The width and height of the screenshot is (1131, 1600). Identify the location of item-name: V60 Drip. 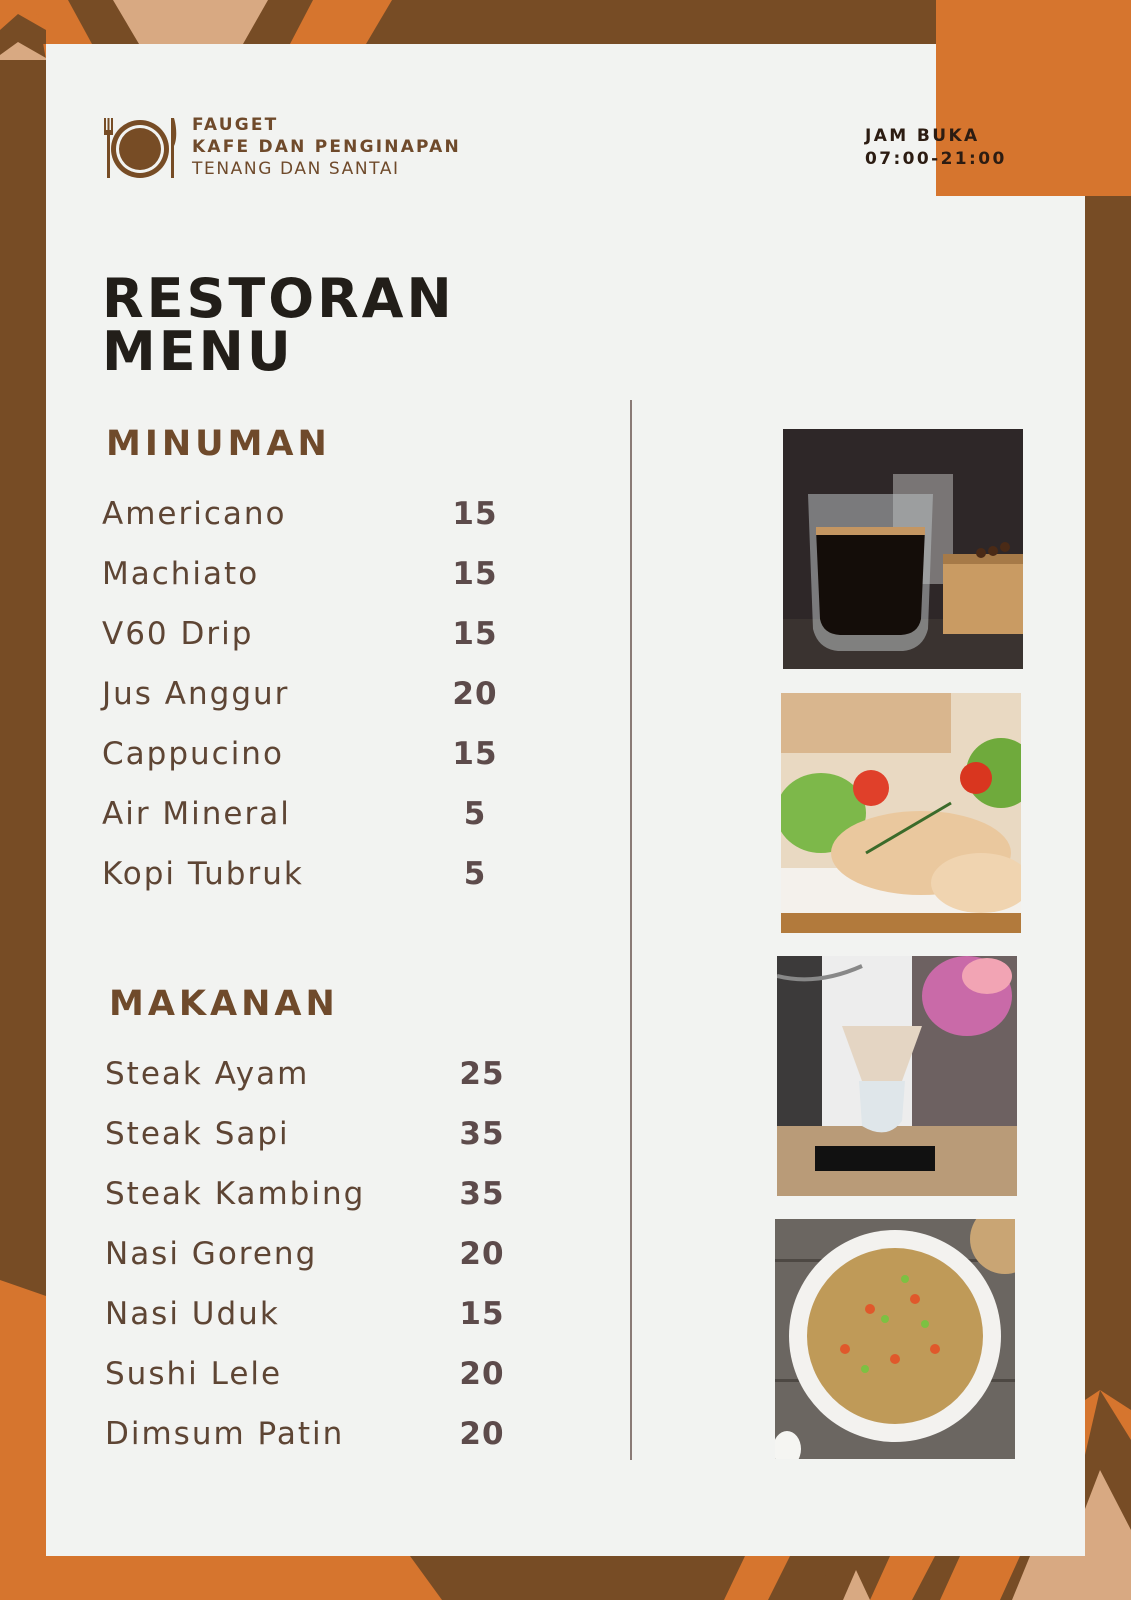
(178, 634).